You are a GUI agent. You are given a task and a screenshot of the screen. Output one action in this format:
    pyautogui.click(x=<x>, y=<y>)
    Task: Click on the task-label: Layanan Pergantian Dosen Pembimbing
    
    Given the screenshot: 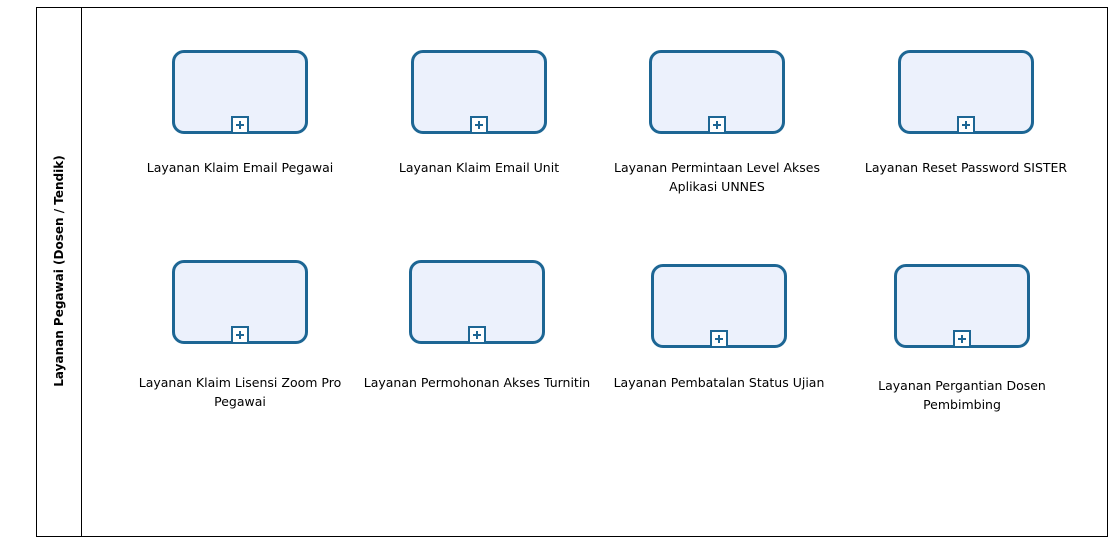 What is the action you would take?
    pyautogui.click(x=962, y=395)
    